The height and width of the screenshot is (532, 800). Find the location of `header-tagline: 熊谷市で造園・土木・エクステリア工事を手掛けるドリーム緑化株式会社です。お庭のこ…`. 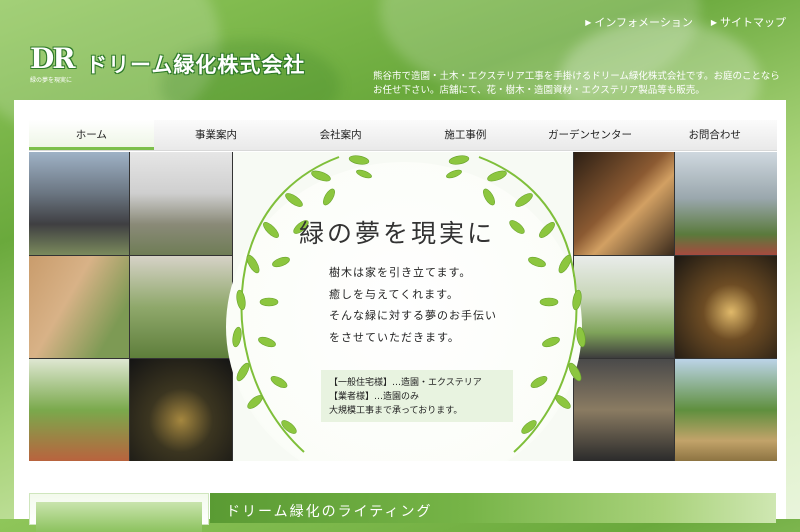

header-tagline: 熊谷市で造園・土木・エクステリア工事を手掛けるドリーム緑化株式会社です。お庭のこ… is located at coordinates (576, 83).